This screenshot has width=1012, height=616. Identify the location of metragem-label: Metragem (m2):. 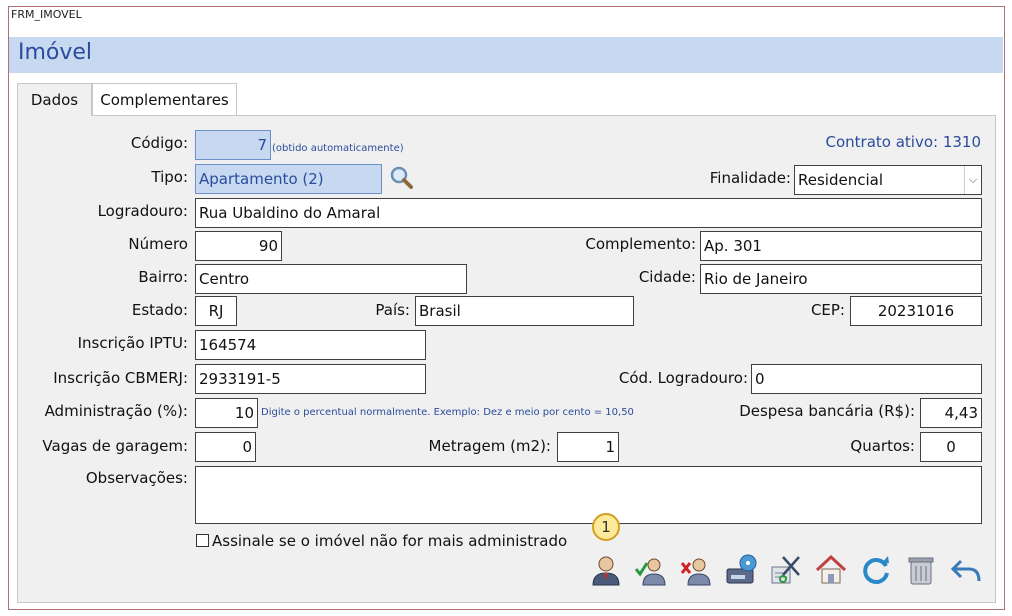
(489, 446).